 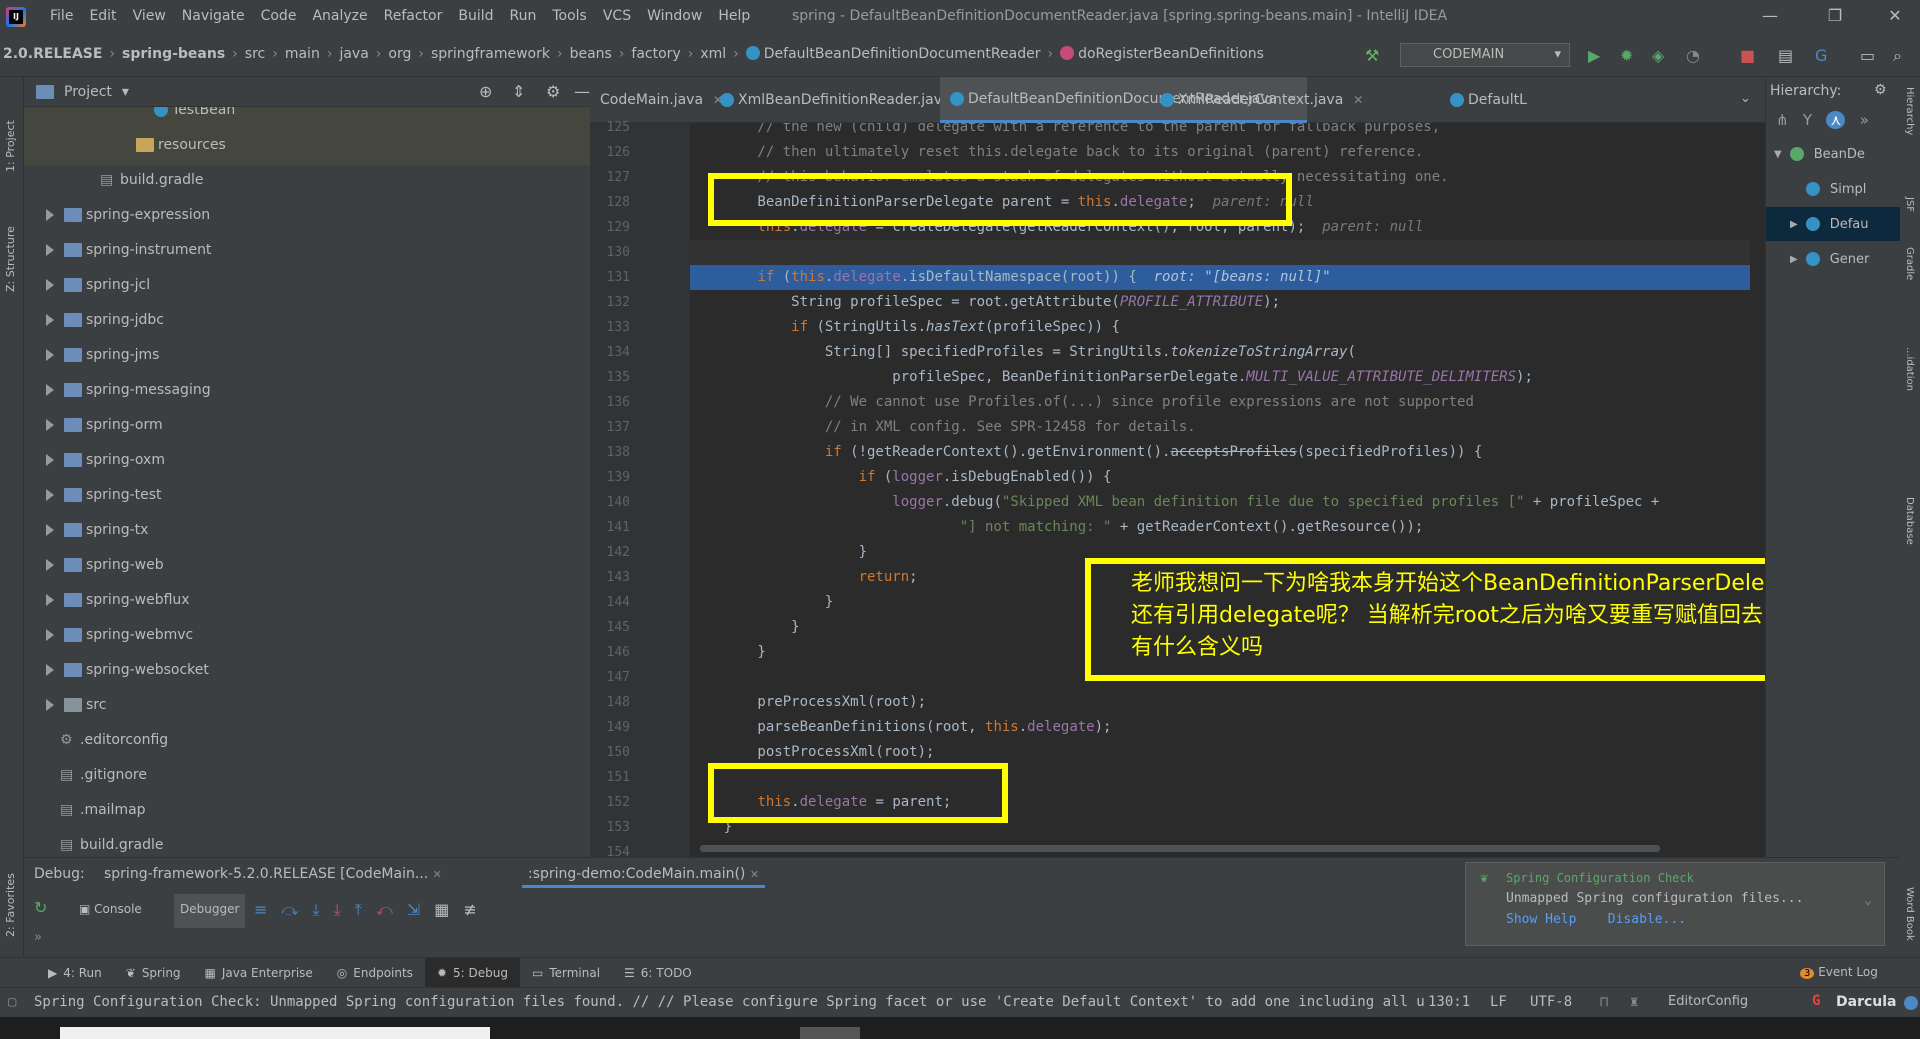 What do you see at coordinates (1374, 55) in the screenshot?
I see `build-hammer-icon: ⚒` at bounding box center [1374, 55].